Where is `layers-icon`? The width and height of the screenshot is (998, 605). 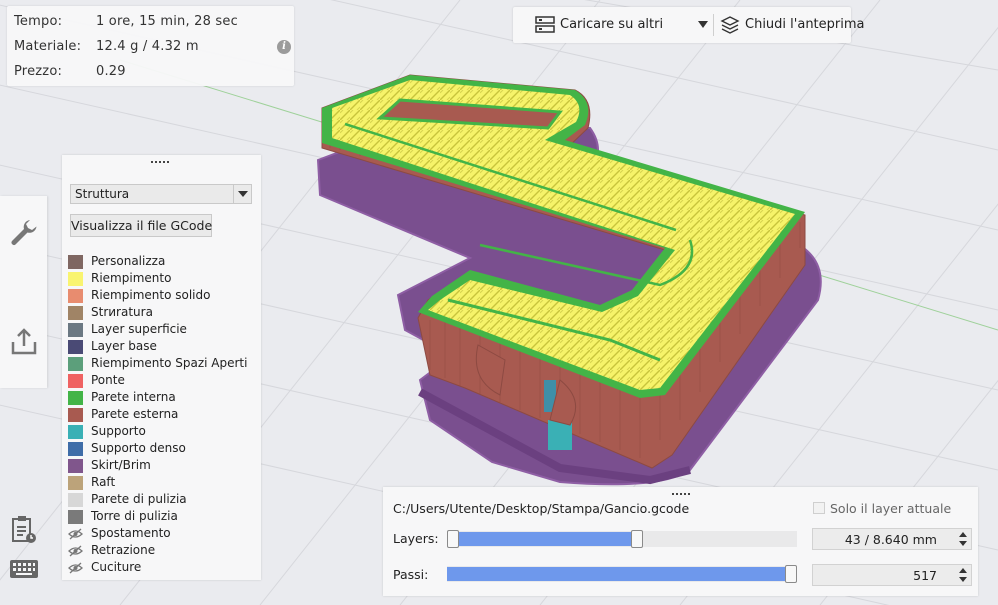 layers-icon is located at coordinates (730, 25).